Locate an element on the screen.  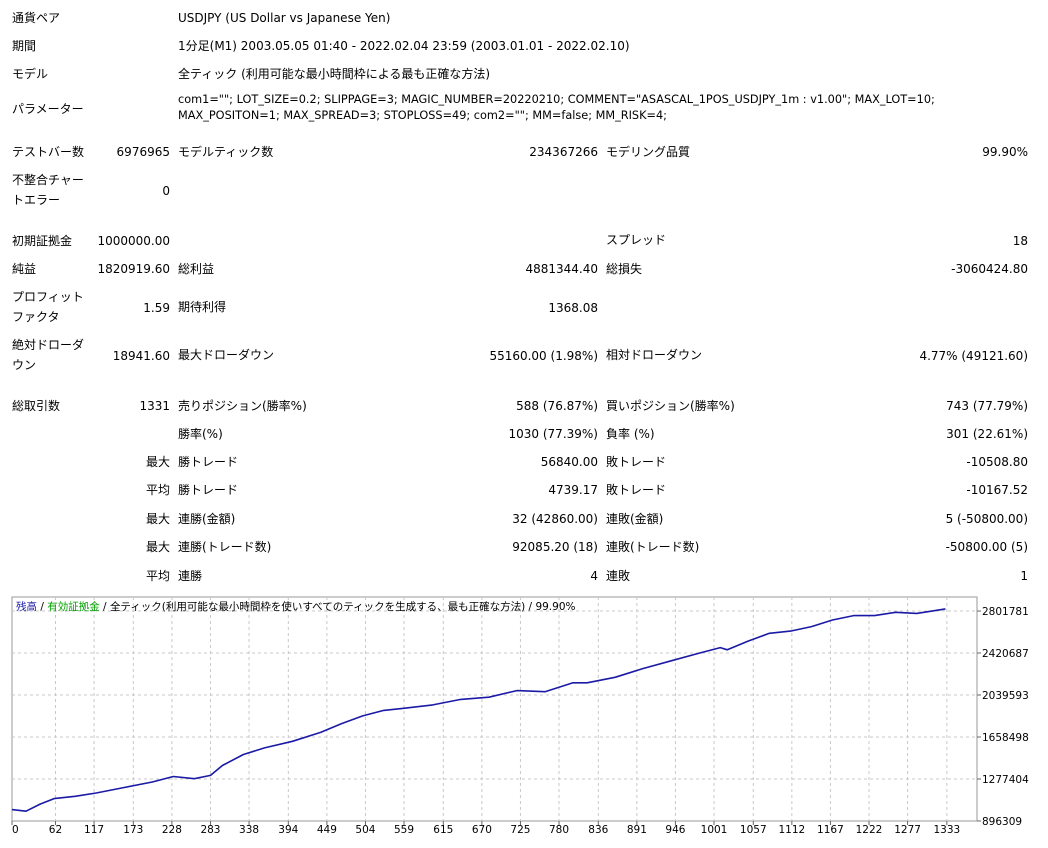
x-tick-label: 338 is located at coordinates (249, 830).